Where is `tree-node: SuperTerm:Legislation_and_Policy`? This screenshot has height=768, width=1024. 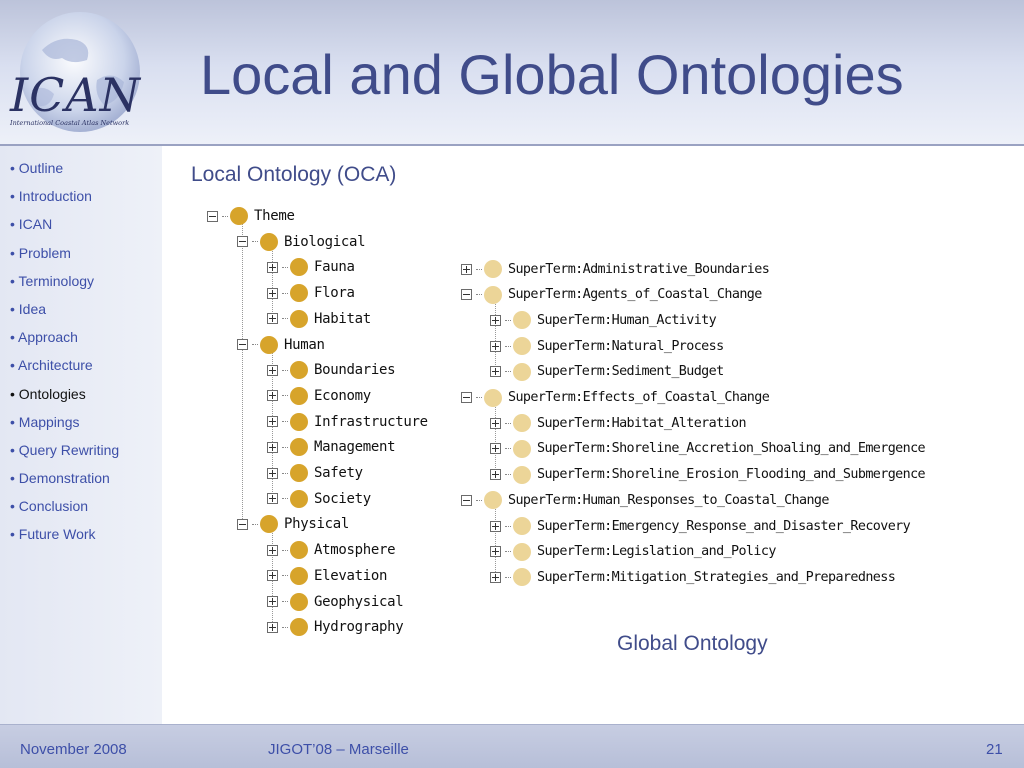
tree-node: SuperTerm:Legislation_and_Policy is located at coordinates (633, 552).